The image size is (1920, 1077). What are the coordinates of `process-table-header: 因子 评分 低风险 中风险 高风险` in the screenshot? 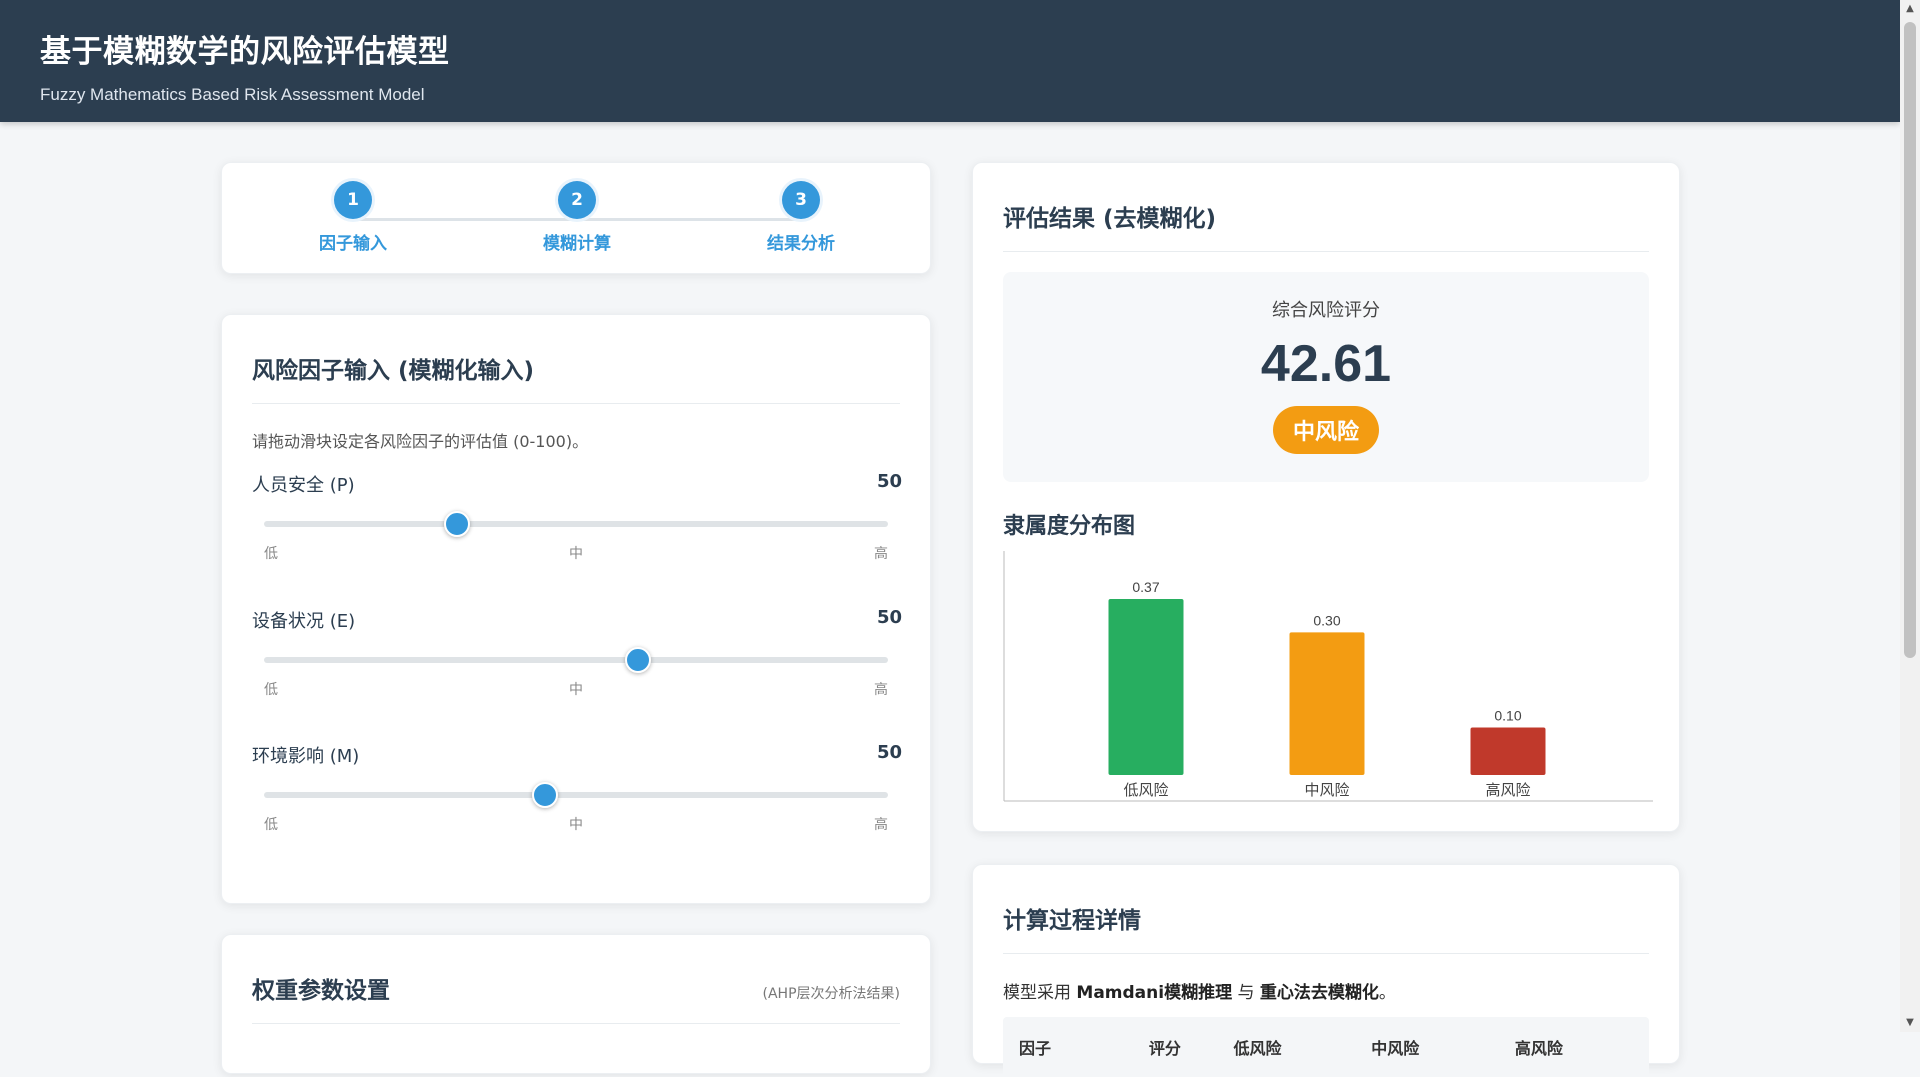 It's located at (1326, 1047).